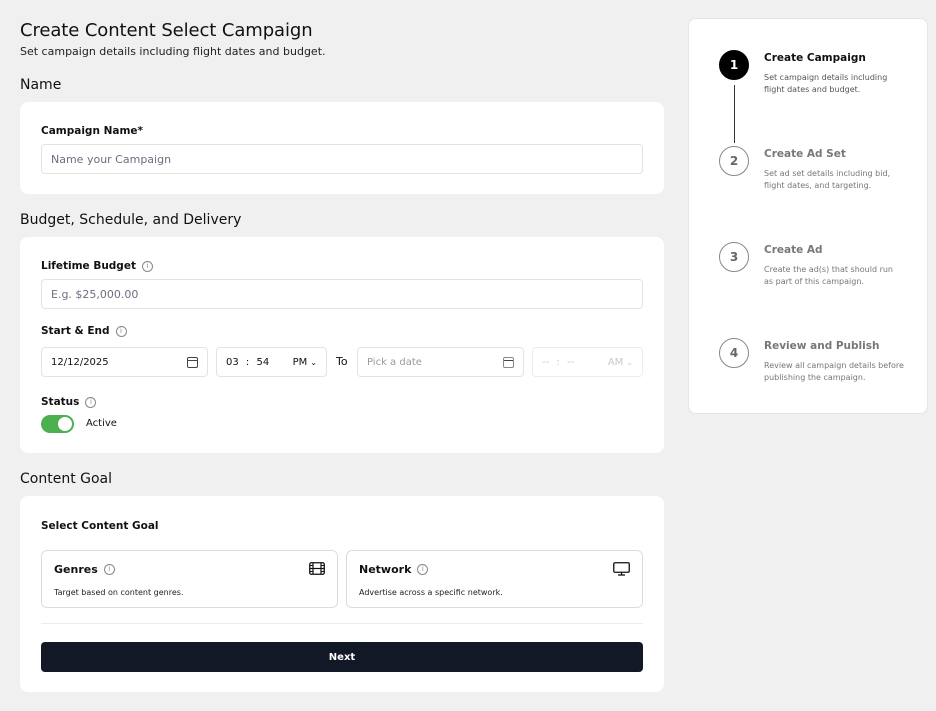  I want to click on lifetime-budget-label-text: Lifetime Budget, so click(88, 266).